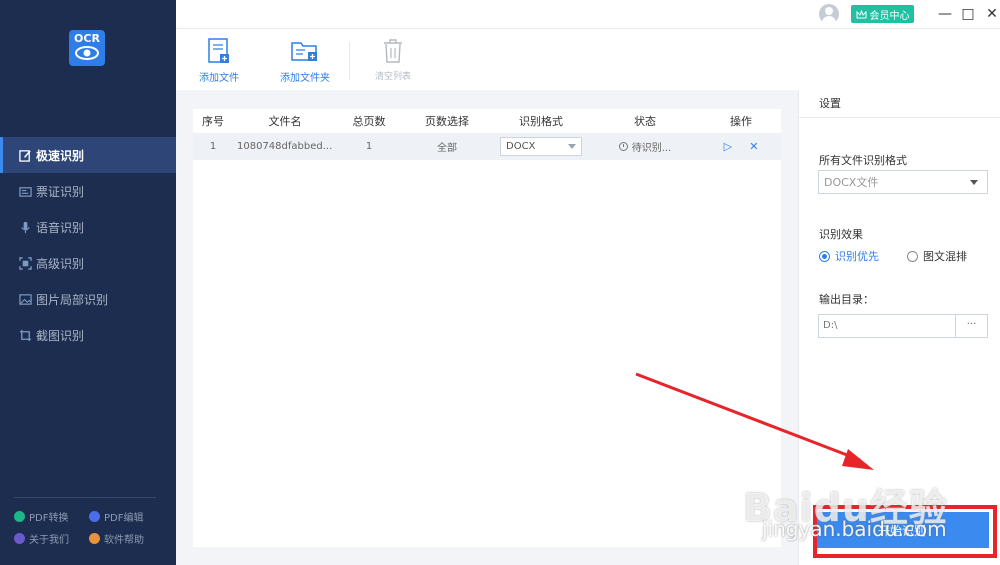 The width and height of the screenshot is (1000, 565). Describe the element at coordinates (213, 121) in the screenshot. I see `col-index-header: 序号` at that location.